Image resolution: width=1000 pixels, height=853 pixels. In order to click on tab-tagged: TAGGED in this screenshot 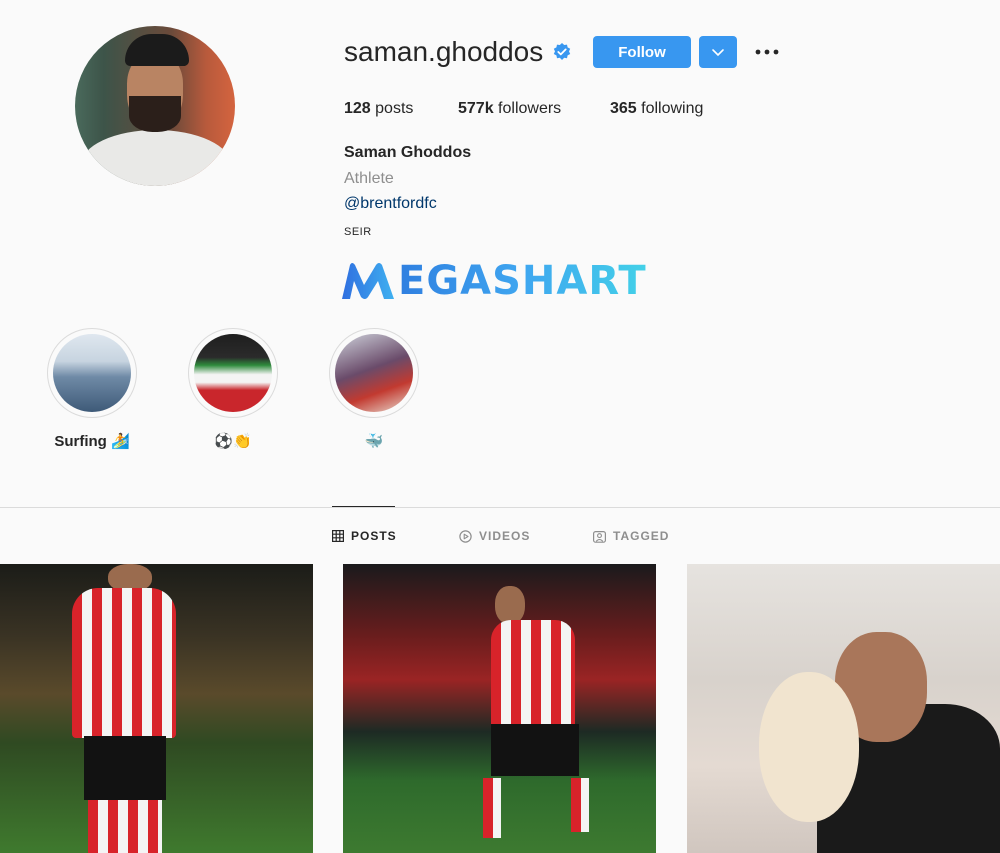, I will do `click(631, 536)`.